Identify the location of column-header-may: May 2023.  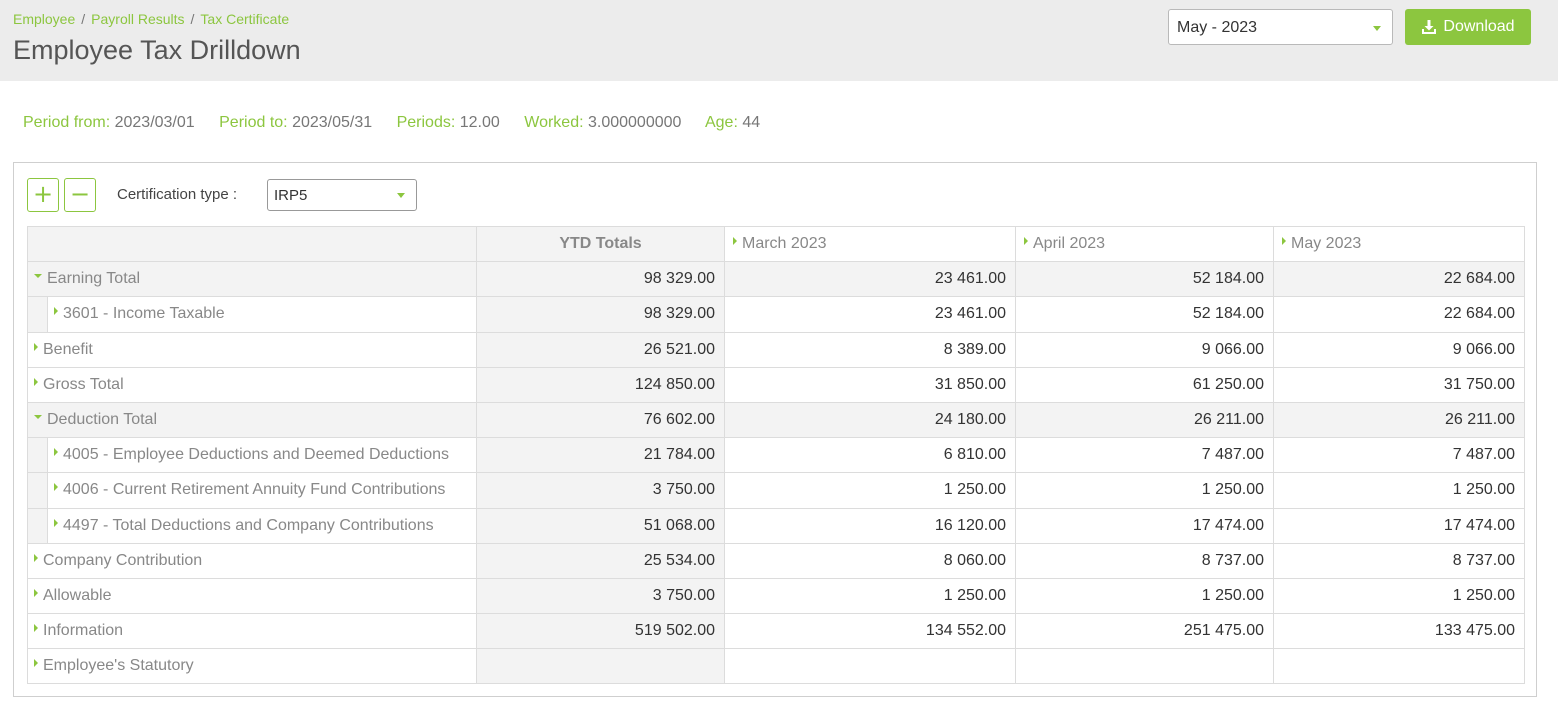
(1399, 244).